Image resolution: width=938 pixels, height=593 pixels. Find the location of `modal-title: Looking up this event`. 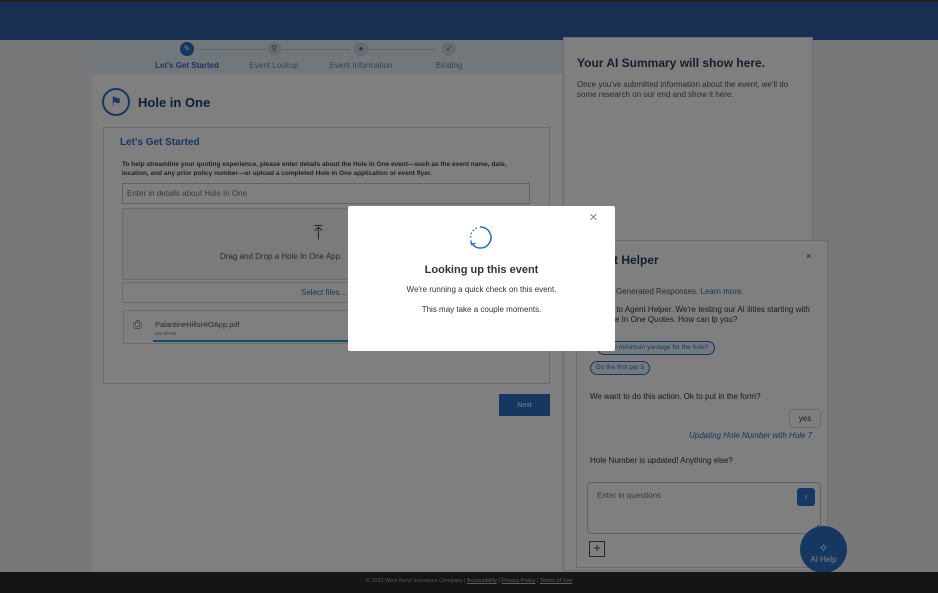

modal-title: Looking up this event is located at coordinates (481, 270).